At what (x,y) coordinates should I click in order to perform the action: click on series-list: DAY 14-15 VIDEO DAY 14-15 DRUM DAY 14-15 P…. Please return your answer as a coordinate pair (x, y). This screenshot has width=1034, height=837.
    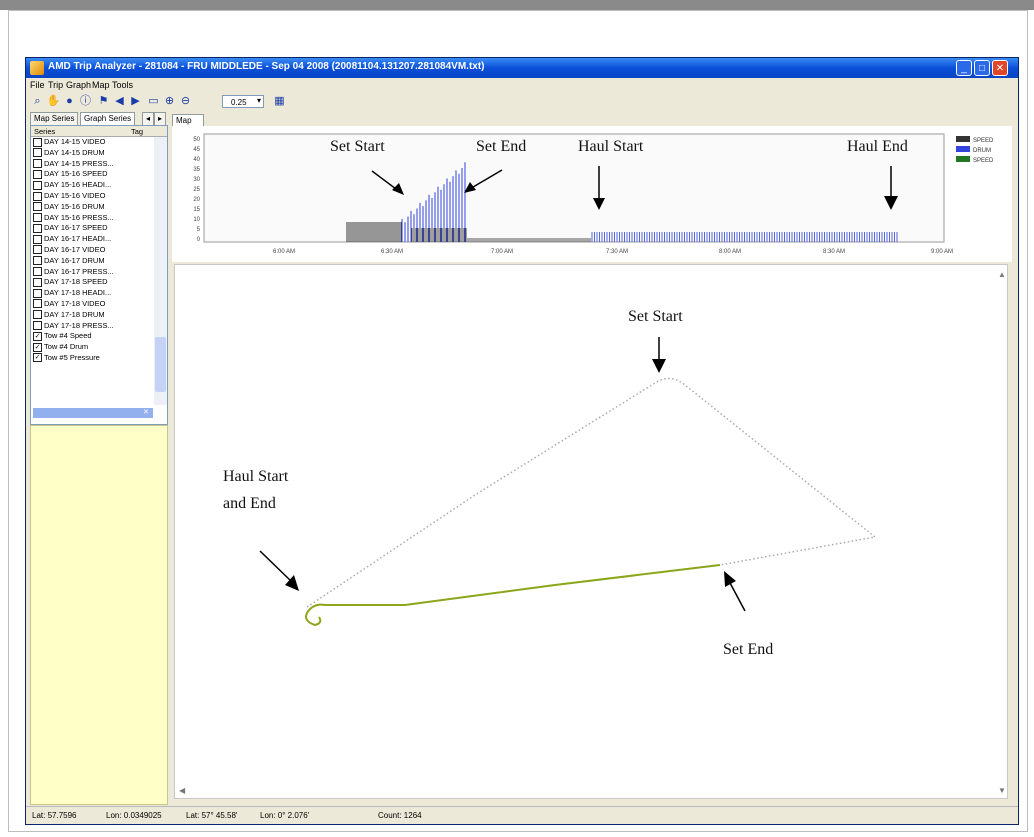
    Looking at the image, I should click on (93, 250).